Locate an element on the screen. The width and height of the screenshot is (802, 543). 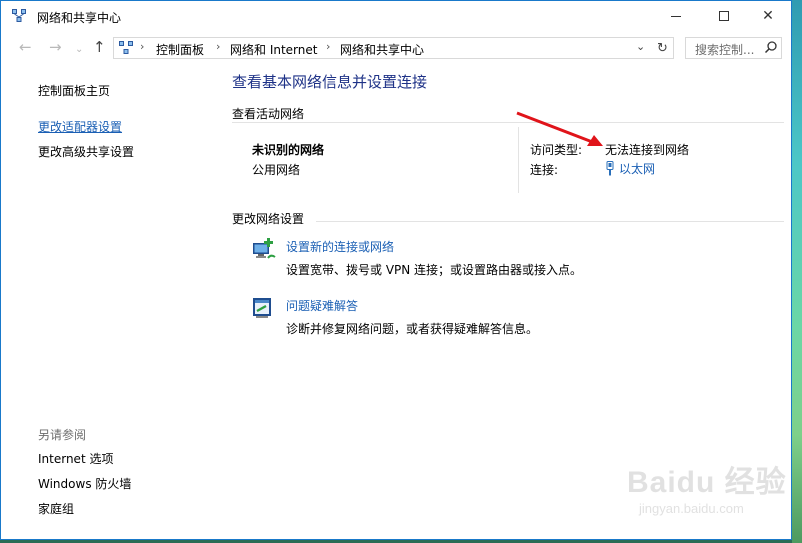
troubleshoot-problems-link: 问题疑难解答 is located at coordinates (322, 305).